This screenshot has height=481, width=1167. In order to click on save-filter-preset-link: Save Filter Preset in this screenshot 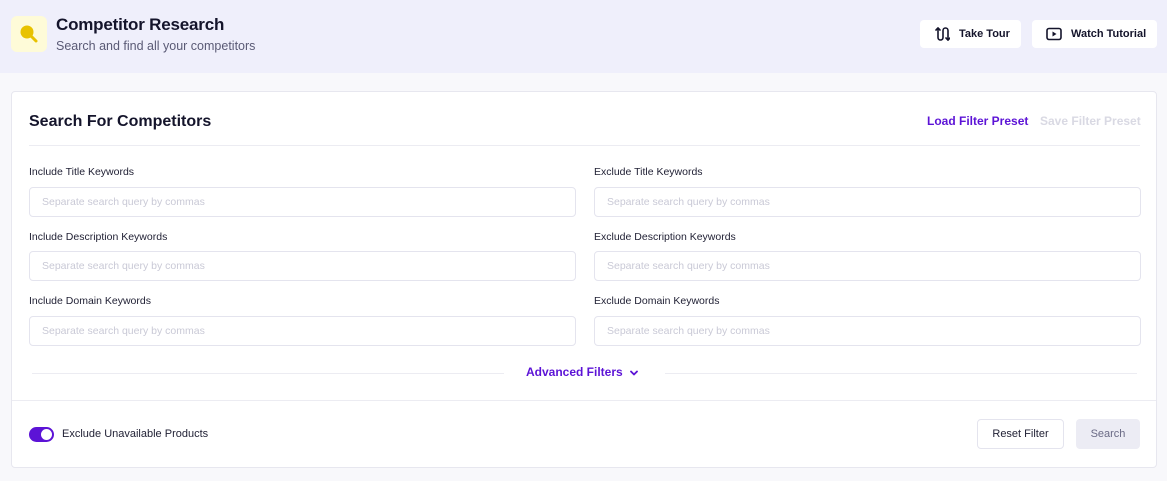, I will do `click(1090, 121)`.